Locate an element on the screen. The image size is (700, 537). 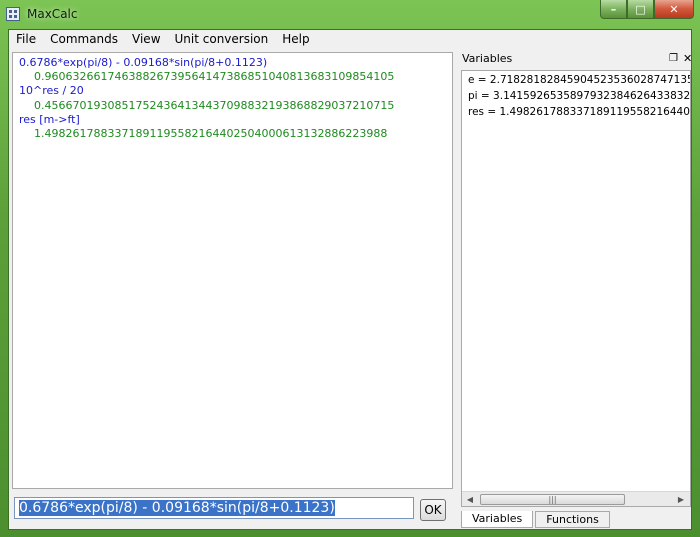
horizontal-scrollbar: ◀ ||| ▶ is located at coordinates (576, 498).